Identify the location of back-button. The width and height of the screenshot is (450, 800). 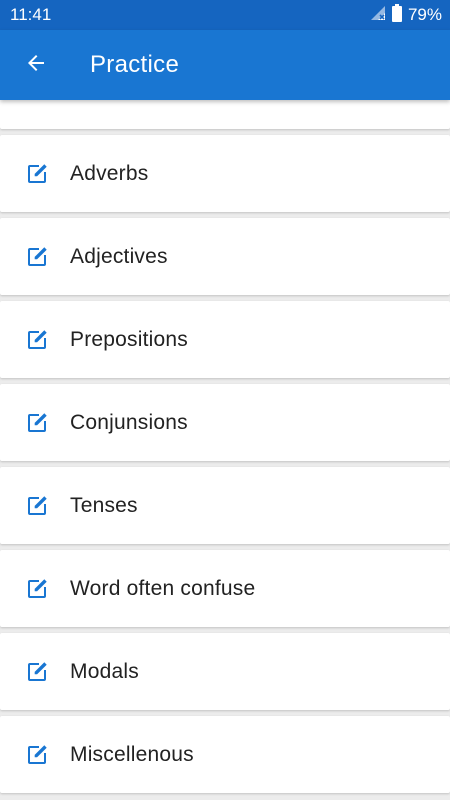
(36, 65).